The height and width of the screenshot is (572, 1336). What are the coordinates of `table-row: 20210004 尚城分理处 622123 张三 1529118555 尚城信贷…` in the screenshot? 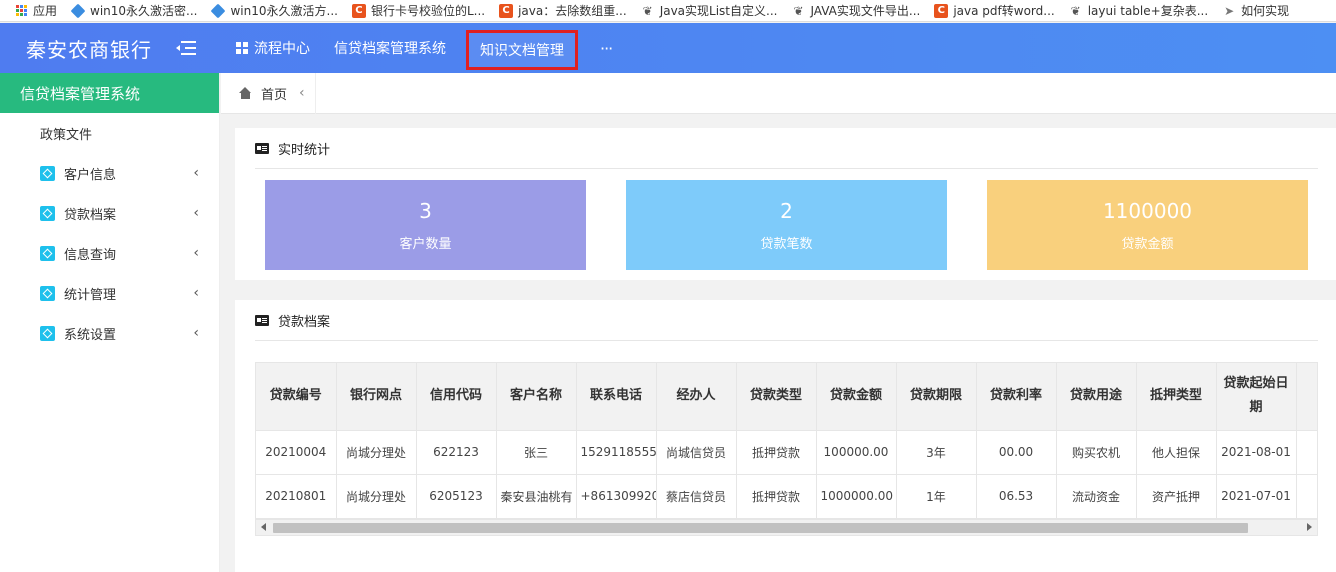 It's located at (786, 452).